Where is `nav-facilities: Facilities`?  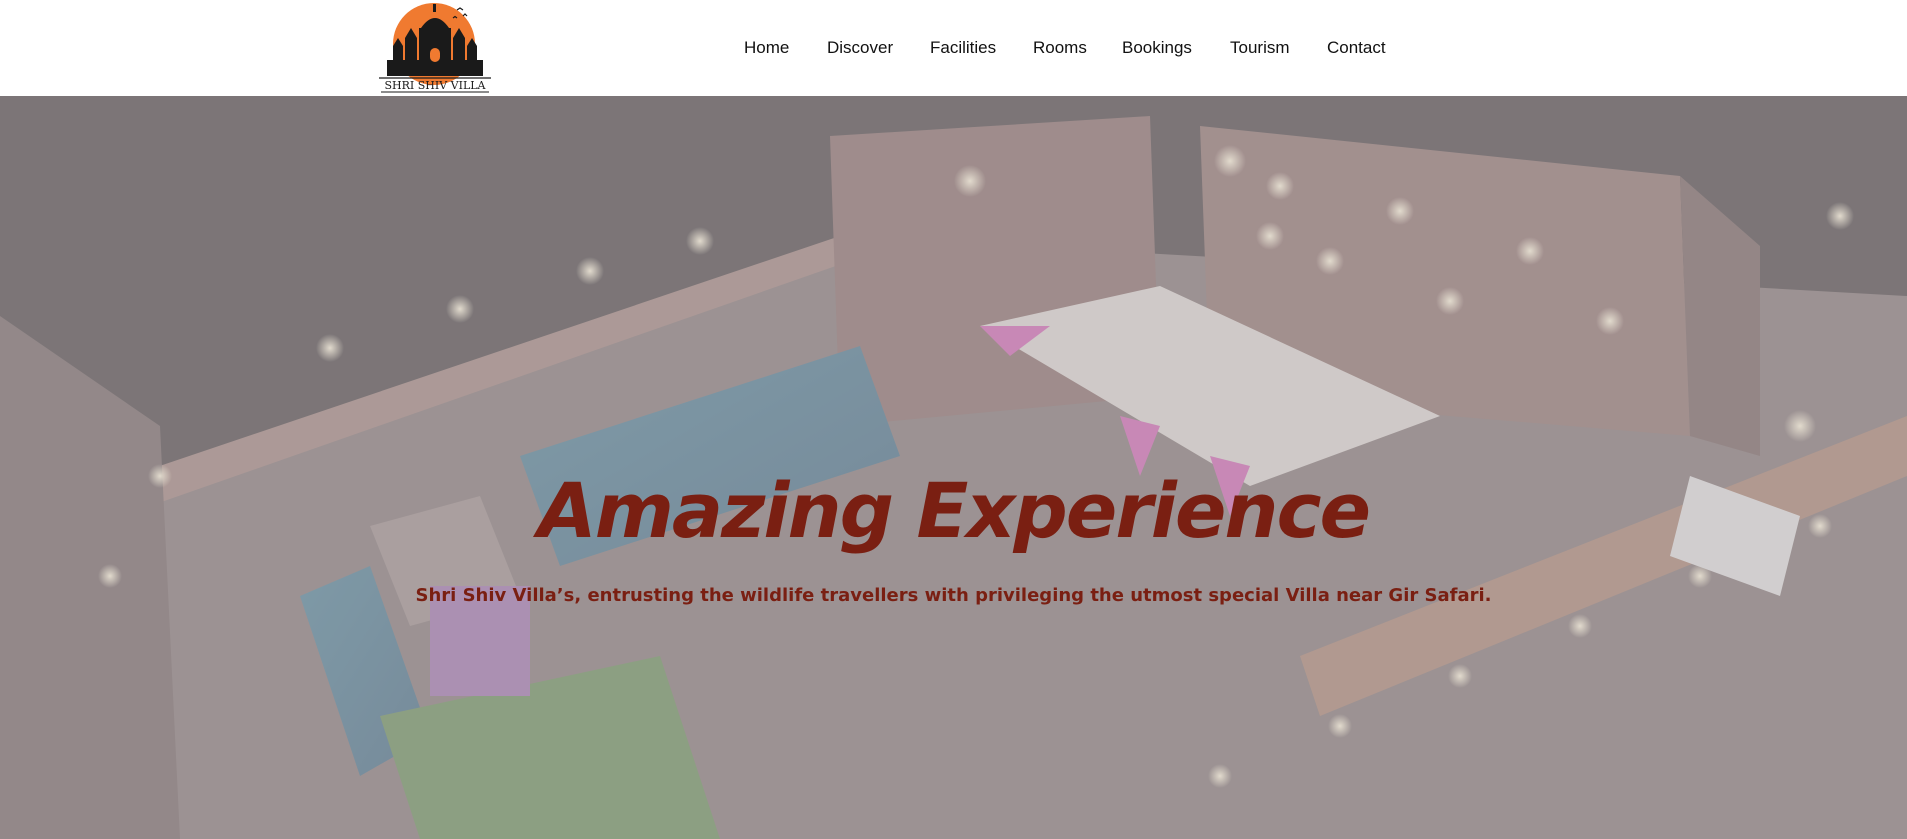
nav-facilities: Facilities is located at coordinates (963, 48).